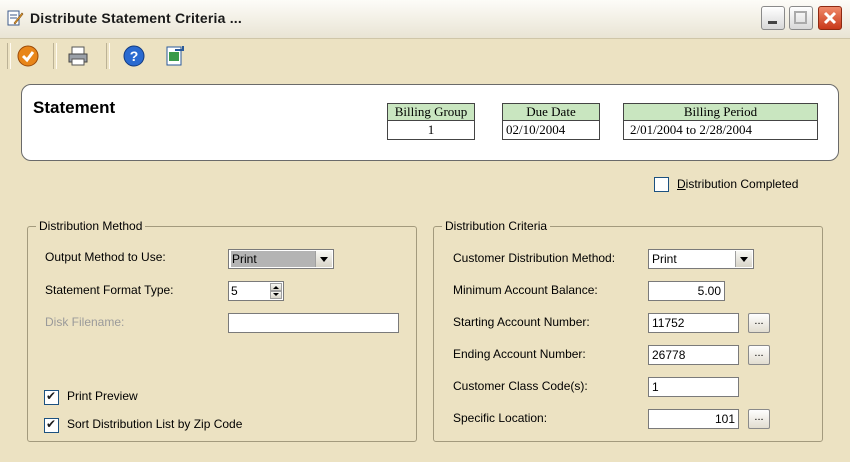  I want to click on format-type-stepper: 5, so click(256, 291).